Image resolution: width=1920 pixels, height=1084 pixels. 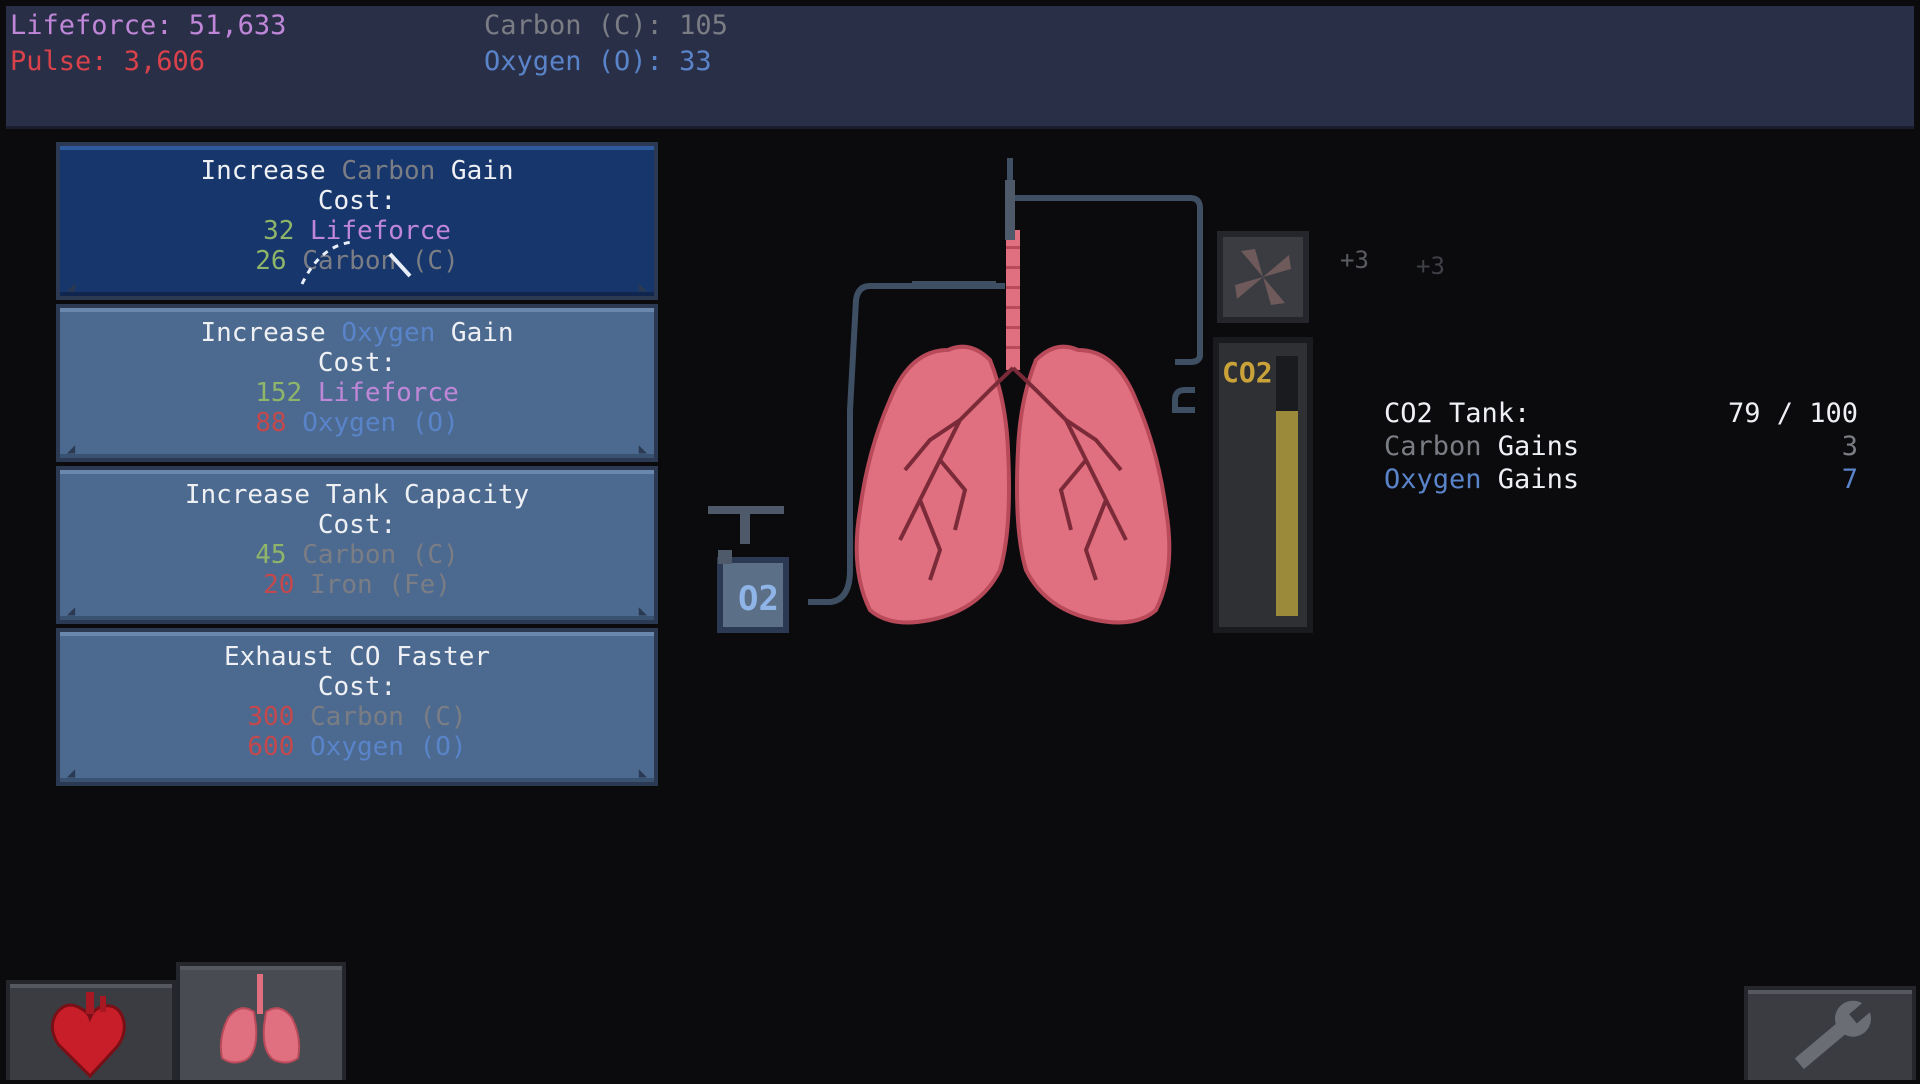 What do you see at coordinates (598, 61) in the screenshot?
I see `oxygen-counter: Oxygen (O): 33` at bounding box center [598, 61].